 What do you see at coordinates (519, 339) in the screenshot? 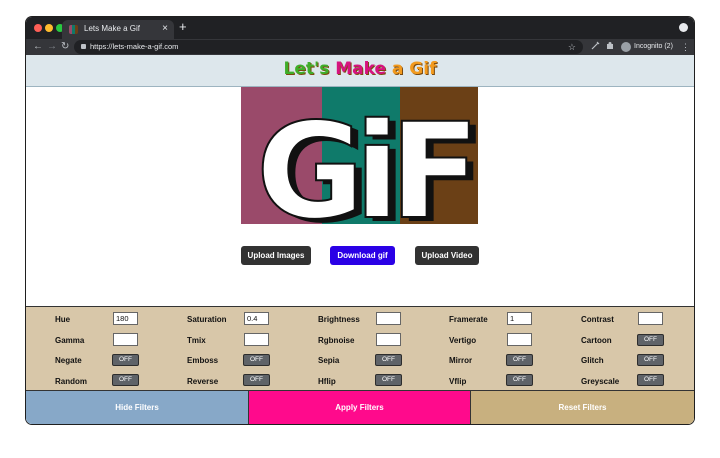
I see `filter-input-vertigo` at bounding box center [519, 339].